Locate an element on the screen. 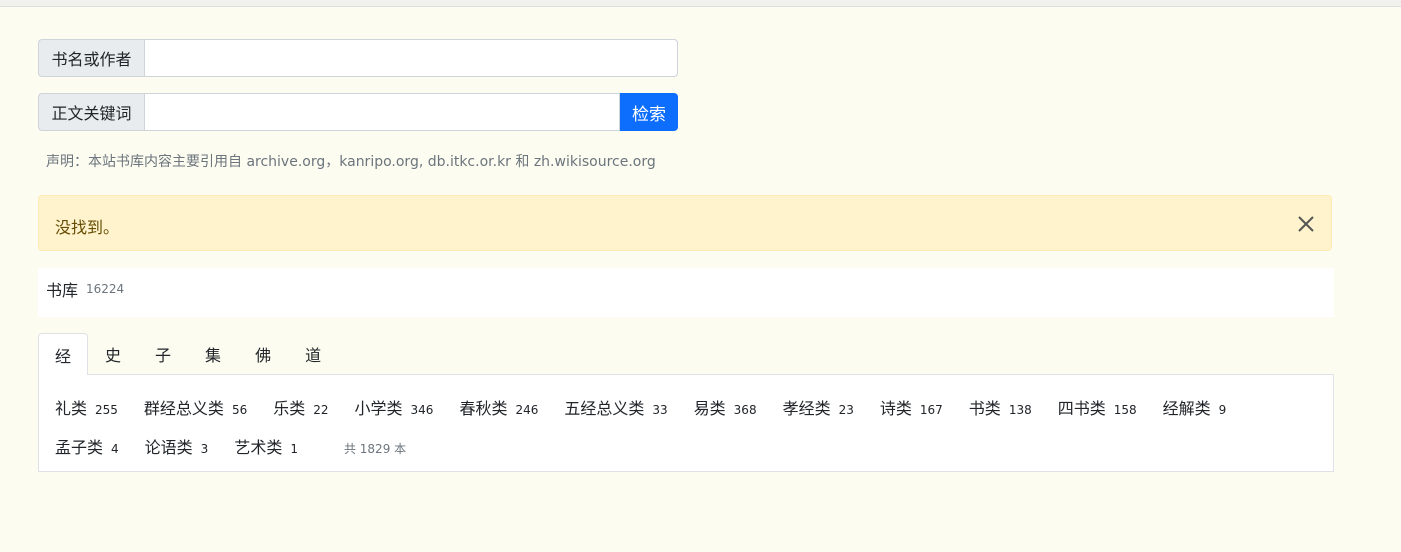  category-count: 23 is located at coordinates (846, 410).